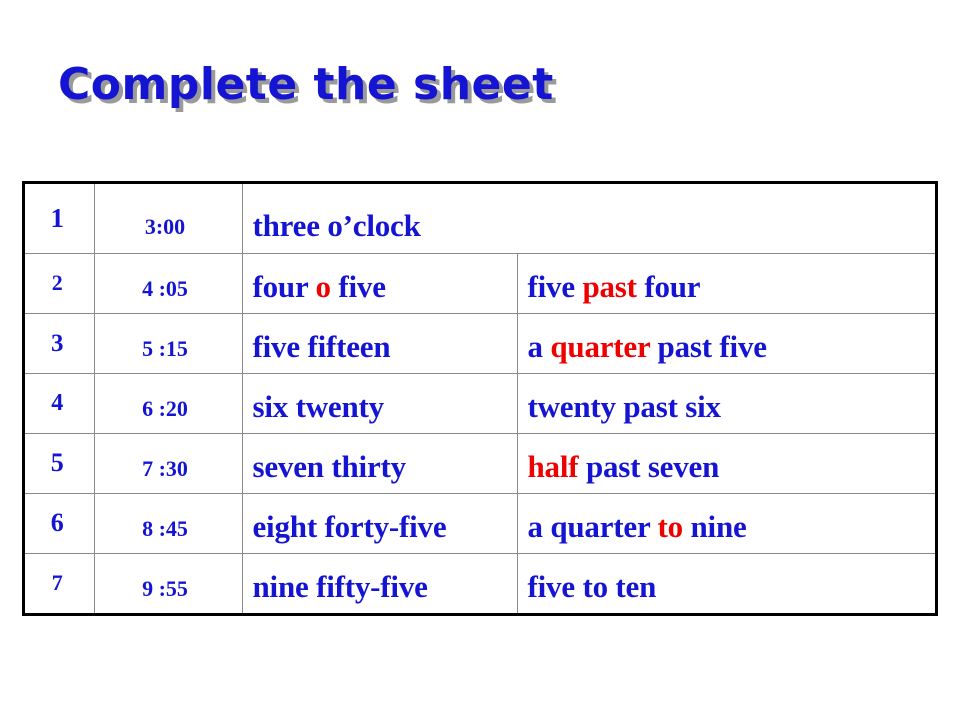 Image resolution: width=960 pixels, height=720 pixels. I want to click on digital-words-cell: five fifteen, so click(379, 343).